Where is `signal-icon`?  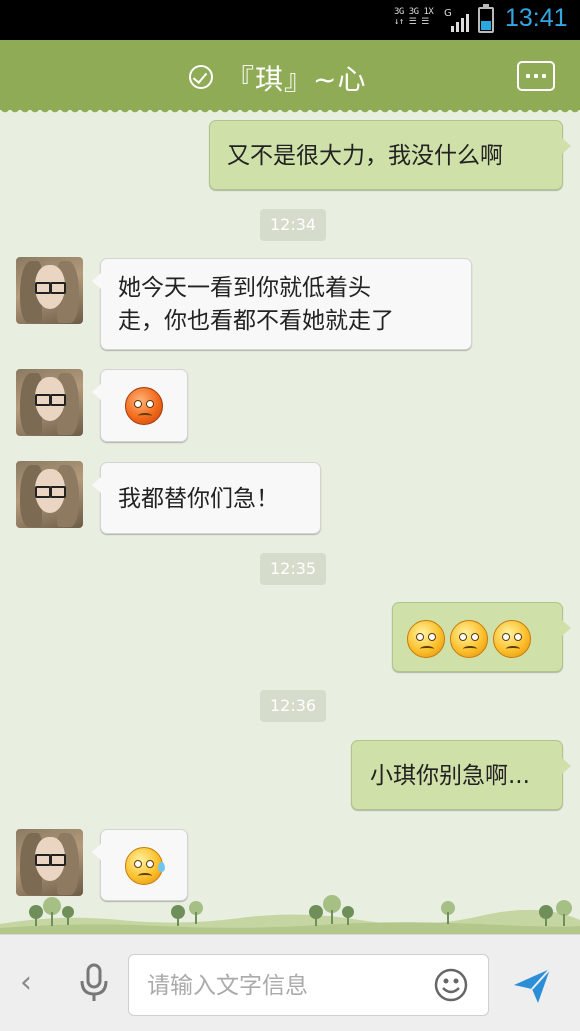
signal-icon is located at coordinates (460, 23).